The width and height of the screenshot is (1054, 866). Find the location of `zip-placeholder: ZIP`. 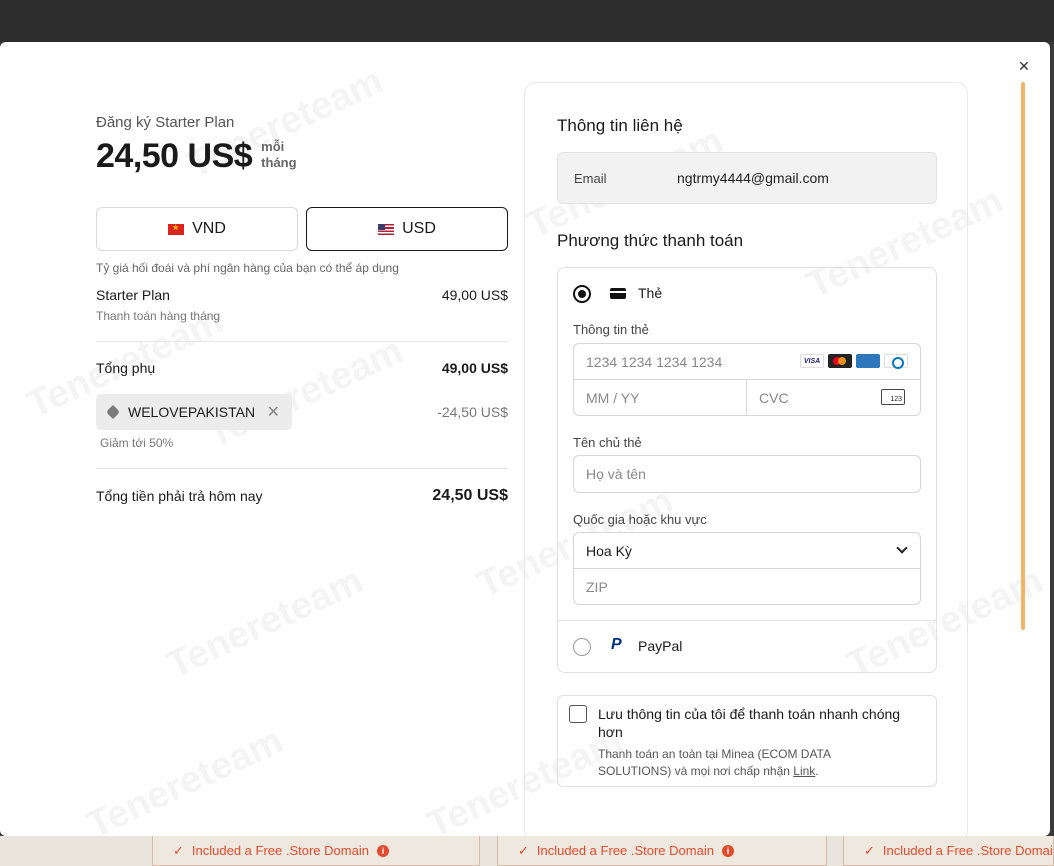

zip-placeholder: ZIP is located at coordinates (597, 586).